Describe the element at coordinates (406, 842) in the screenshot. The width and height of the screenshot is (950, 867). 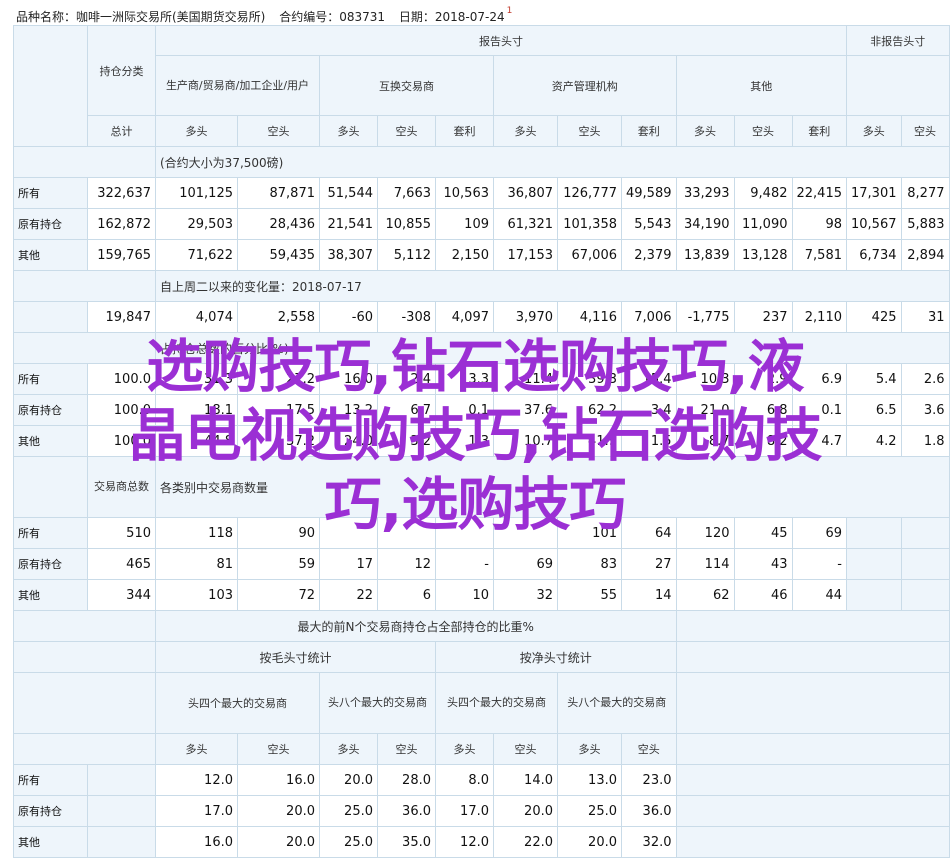
I see `table-cell: 35.0` at that location.